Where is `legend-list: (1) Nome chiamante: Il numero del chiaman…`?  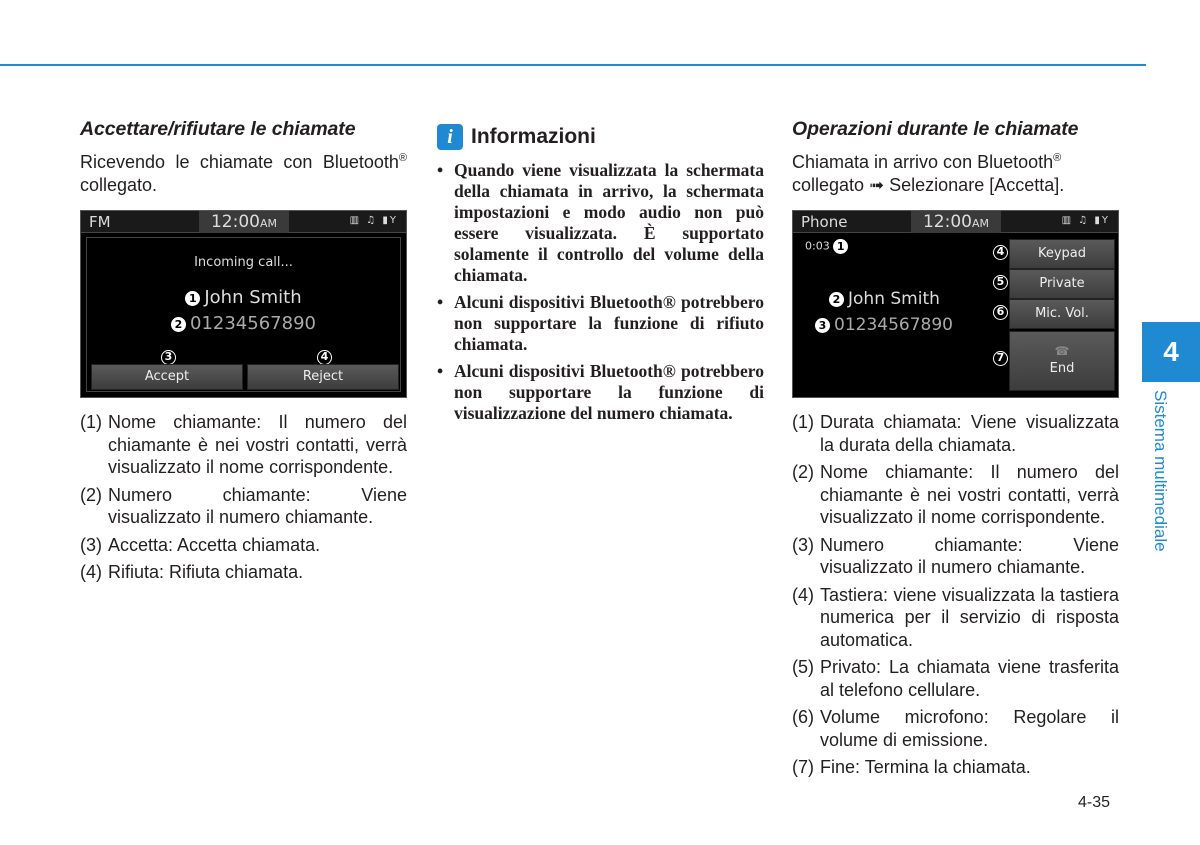 legend-list: (1) Nome chiamante: Il numero del chiaman… is located at coordinates (243, 497).